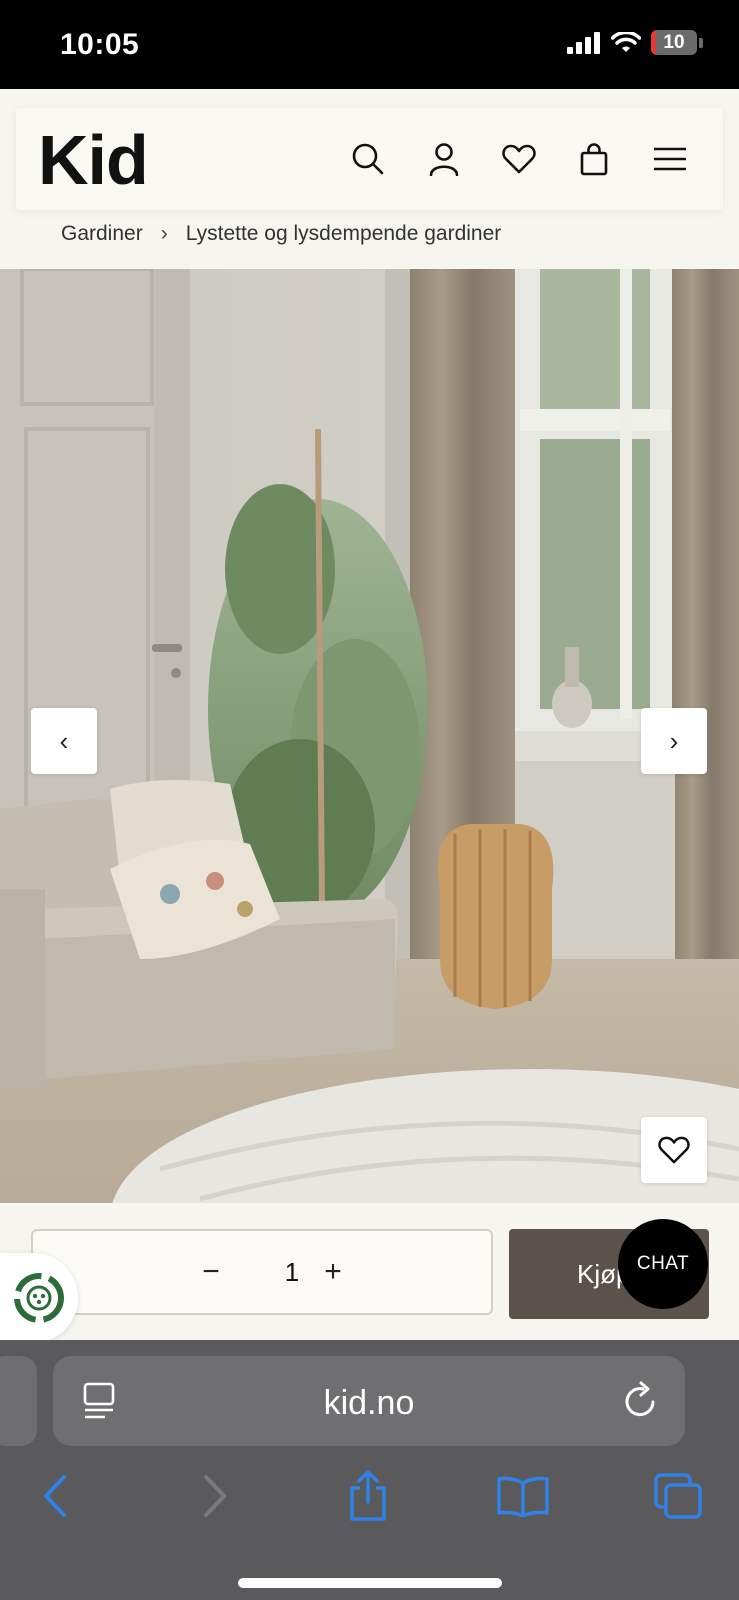 This screenshot has height=1600, width=739. Describe the element at coordinates (39, 1298) in the screenshot. I see `recycle-icon` at that location.